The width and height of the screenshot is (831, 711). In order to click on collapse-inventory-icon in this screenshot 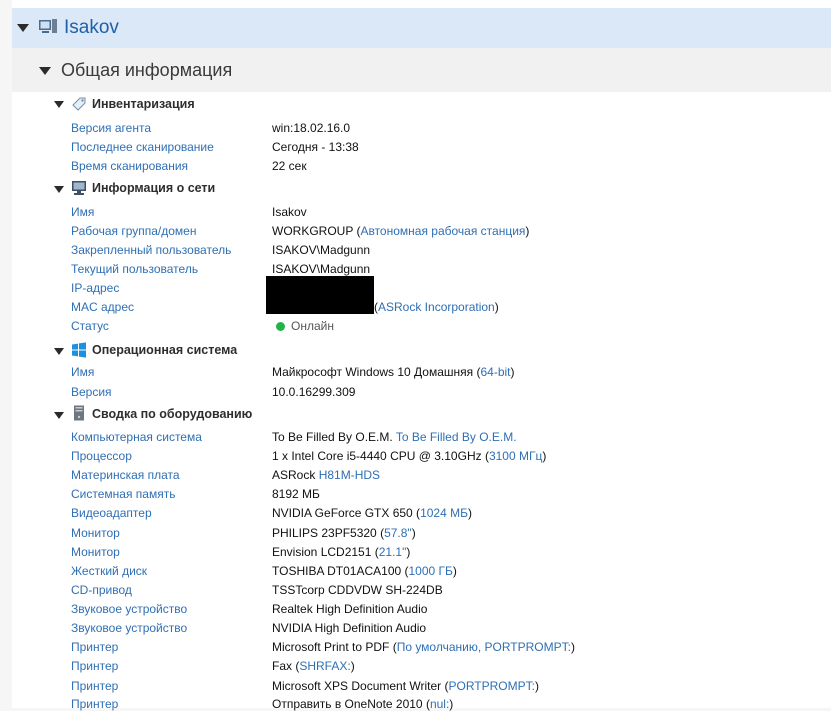, I will do `click(59, 104)`.